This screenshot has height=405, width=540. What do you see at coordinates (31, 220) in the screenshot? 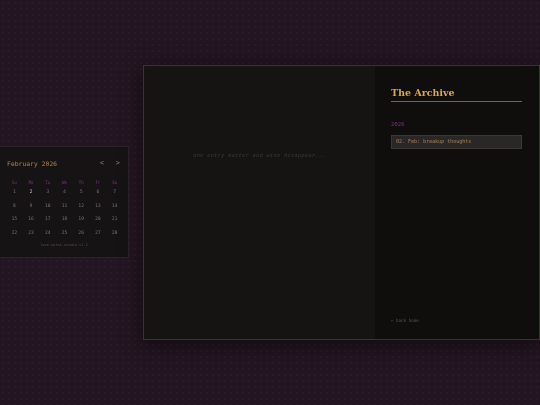
I see `calendar-day: 16` at bounding box center [31, 220].